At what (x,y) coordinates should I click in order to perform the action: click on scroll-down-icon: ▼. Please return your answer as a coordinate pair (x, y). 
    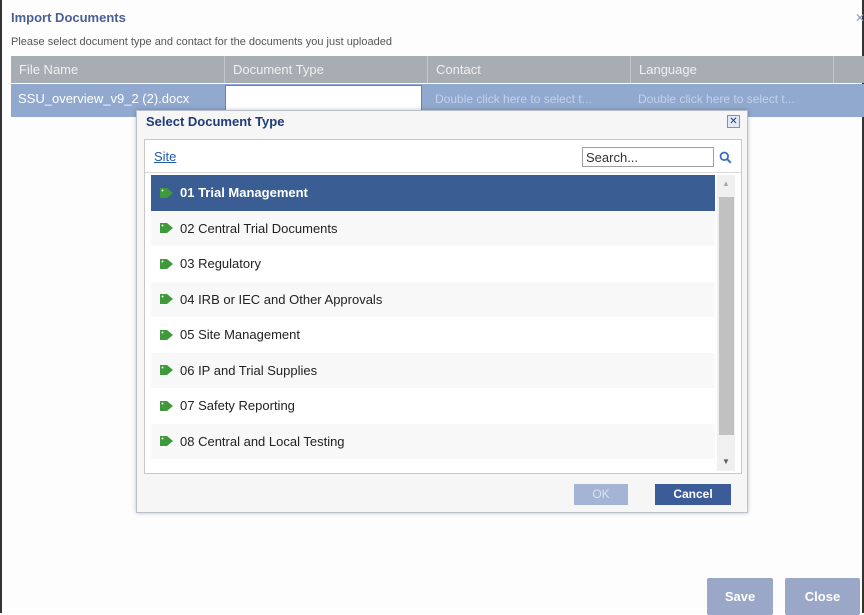
    Looking at the image, I should click on (726, 462).